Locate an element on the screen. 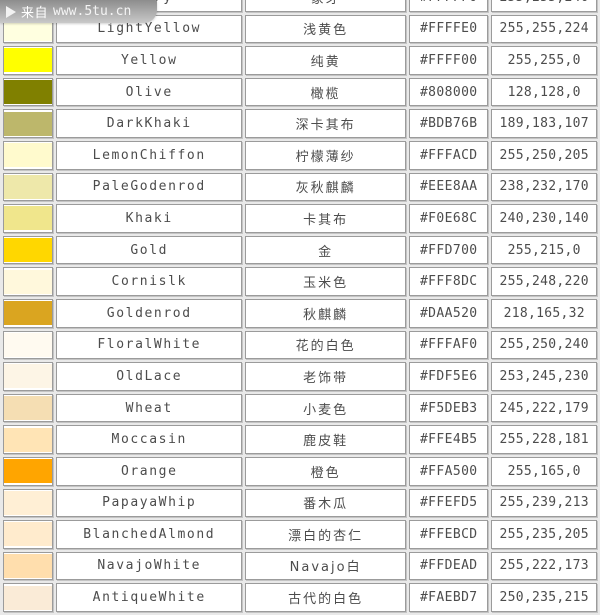 This screenshot has height=615, width=600. color-chinese-name-cell: 番木瓜 is located at coordinates (326, 503).